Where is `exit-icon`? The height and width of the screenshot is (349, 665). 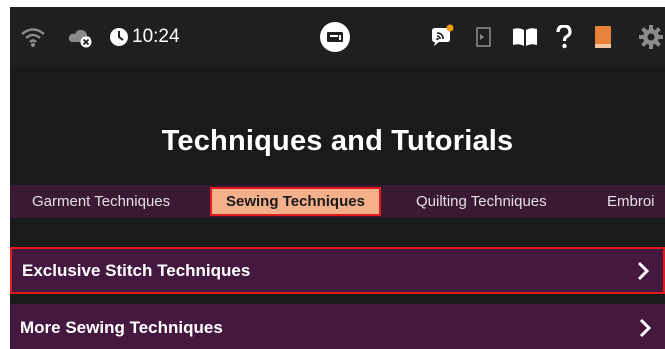 exit-icon is located at coordinates (484, 37).